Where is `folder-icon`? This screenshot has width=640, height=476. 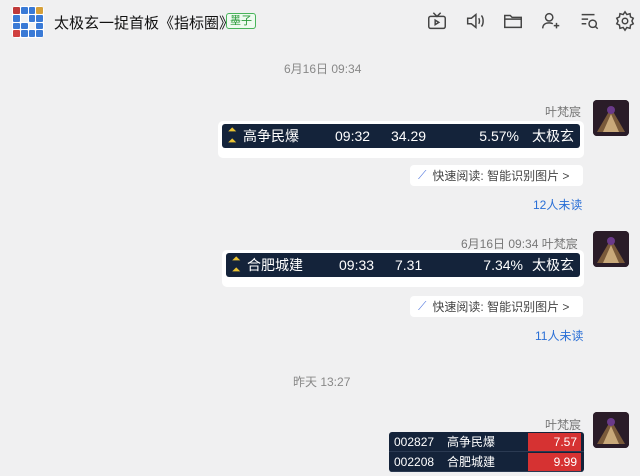 folder-icon is located at coordinates (514, 22).